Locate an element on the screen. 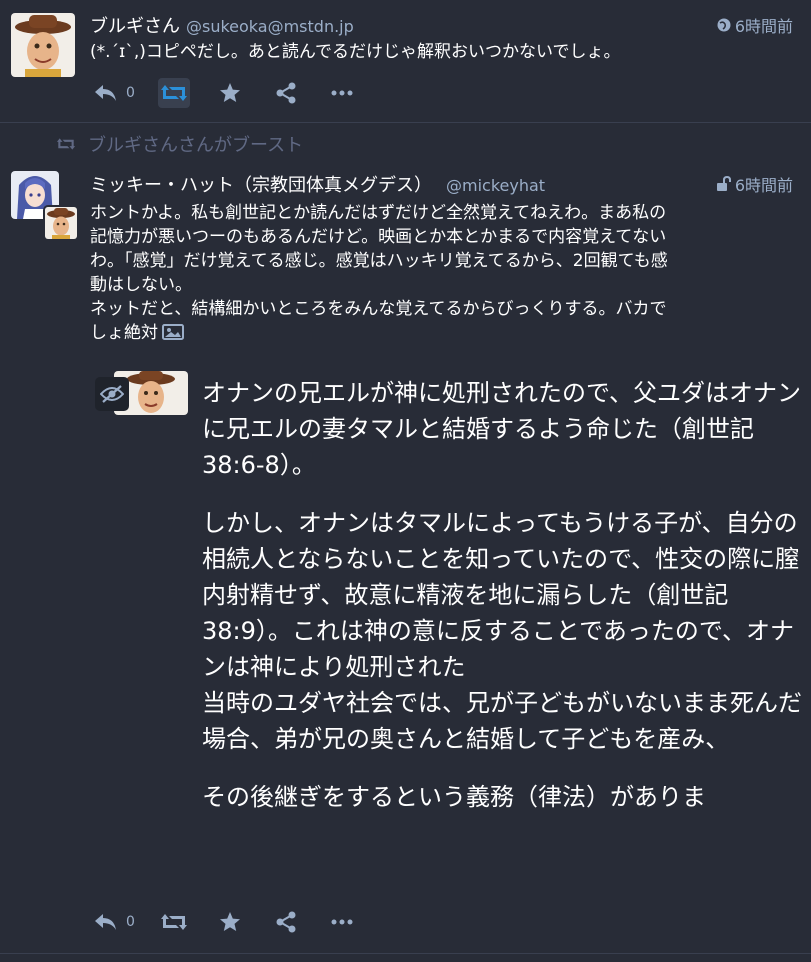 The height and width of the screenshot is (962, 811). hide-media-button is located at coordinates (112, 394).